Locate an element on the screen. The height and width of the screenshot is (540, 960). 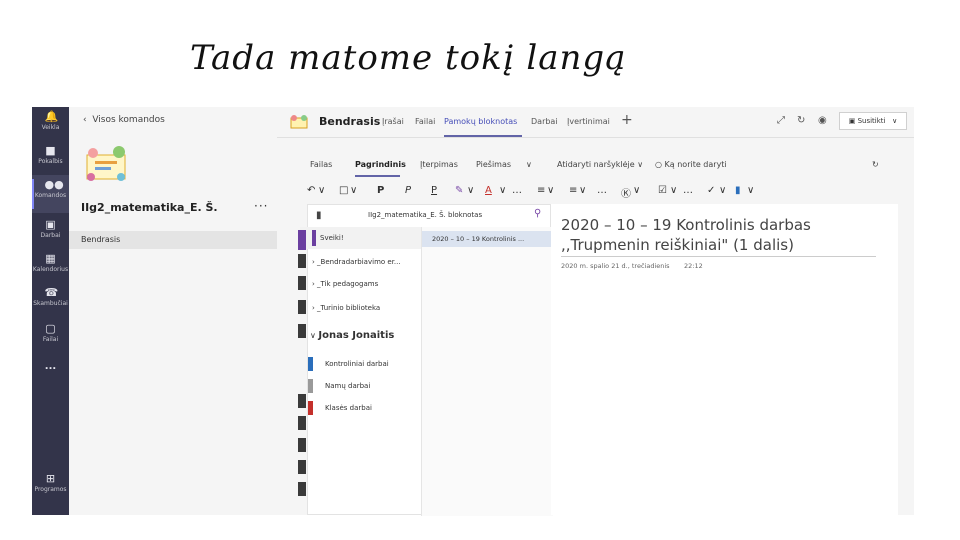
italic-button: P is located at coordinates (408, 190).